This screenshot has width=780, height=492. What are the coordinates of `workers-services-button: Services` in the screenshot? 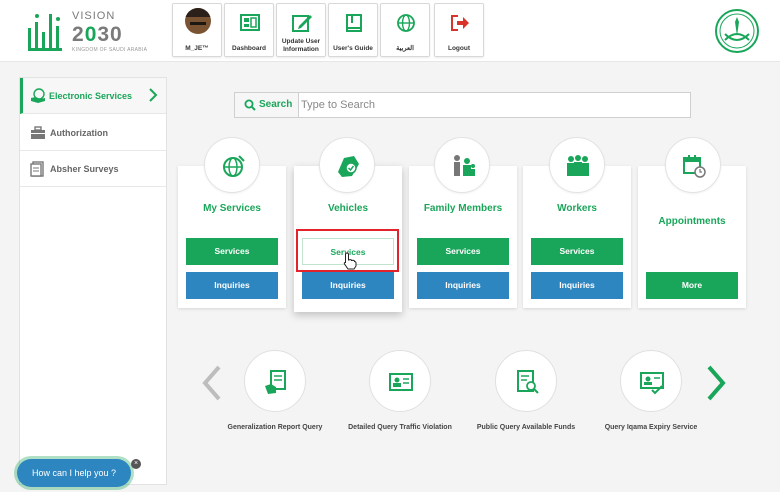 It's located at (577, 251).